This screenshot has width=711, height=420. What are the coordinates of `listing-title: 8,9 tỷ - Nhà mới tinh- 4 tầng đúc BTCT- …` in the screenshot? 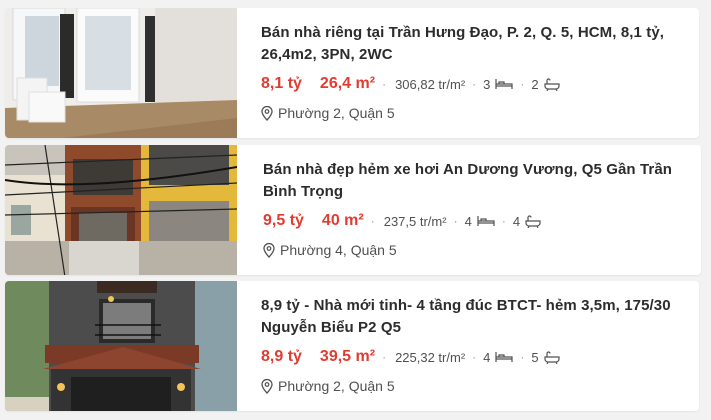 It's located at (471, 317).